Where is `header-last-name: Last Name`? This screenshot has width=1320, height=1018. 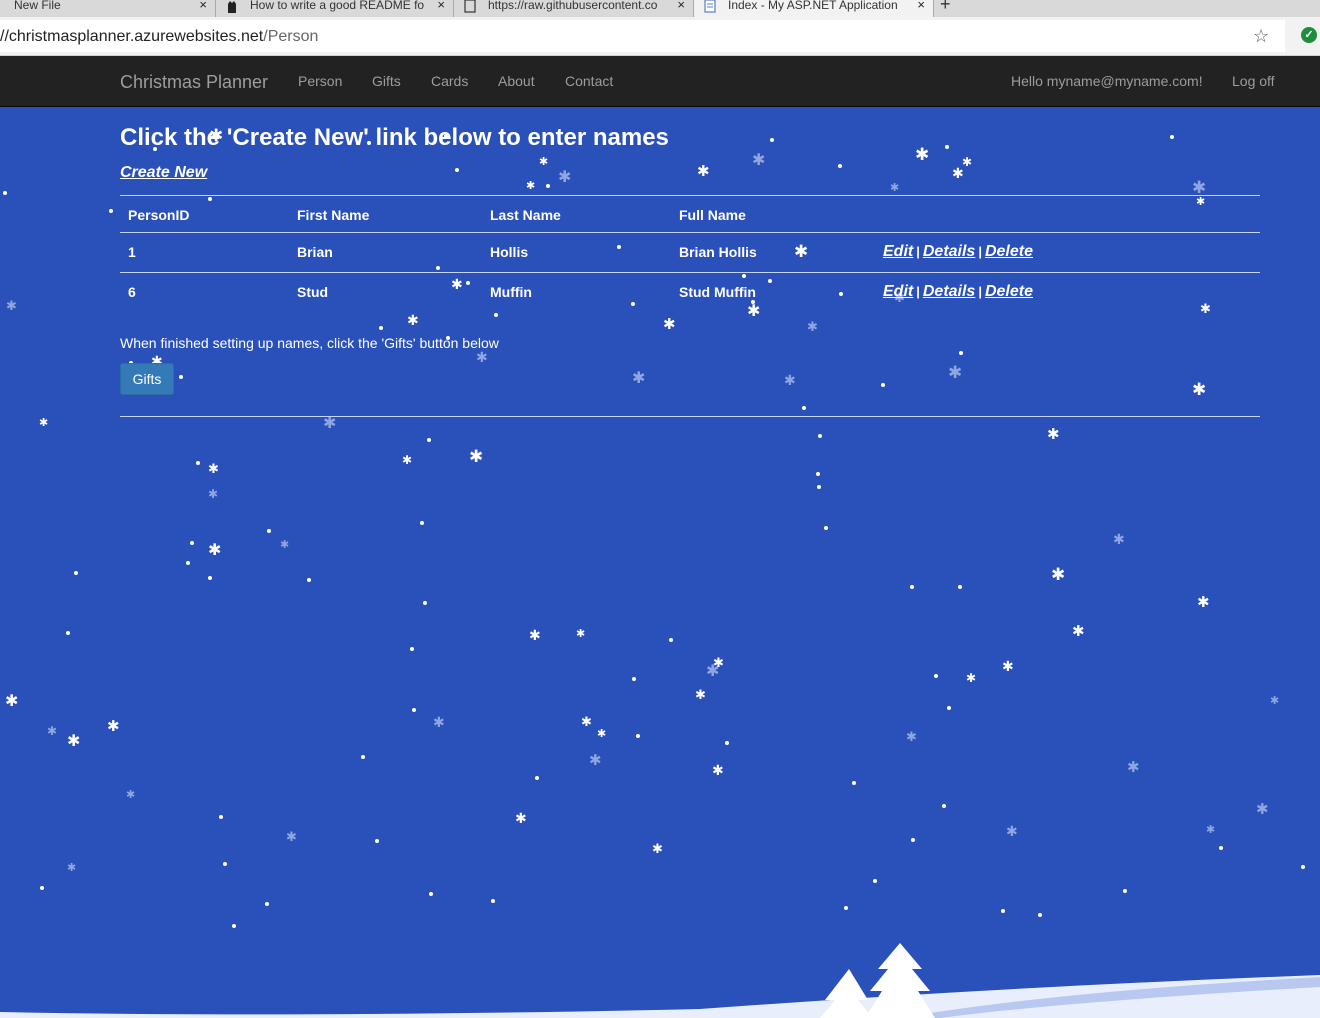 header-last-name: Last Name is located at coordinates (525, 215).